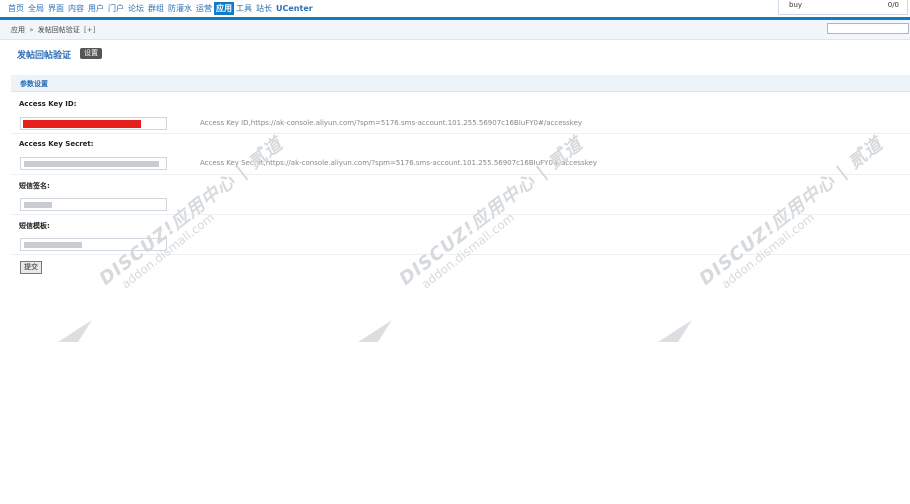 This screenshot has height=504, width=910. I want to click on access-key-id-input, so click(93, 123).